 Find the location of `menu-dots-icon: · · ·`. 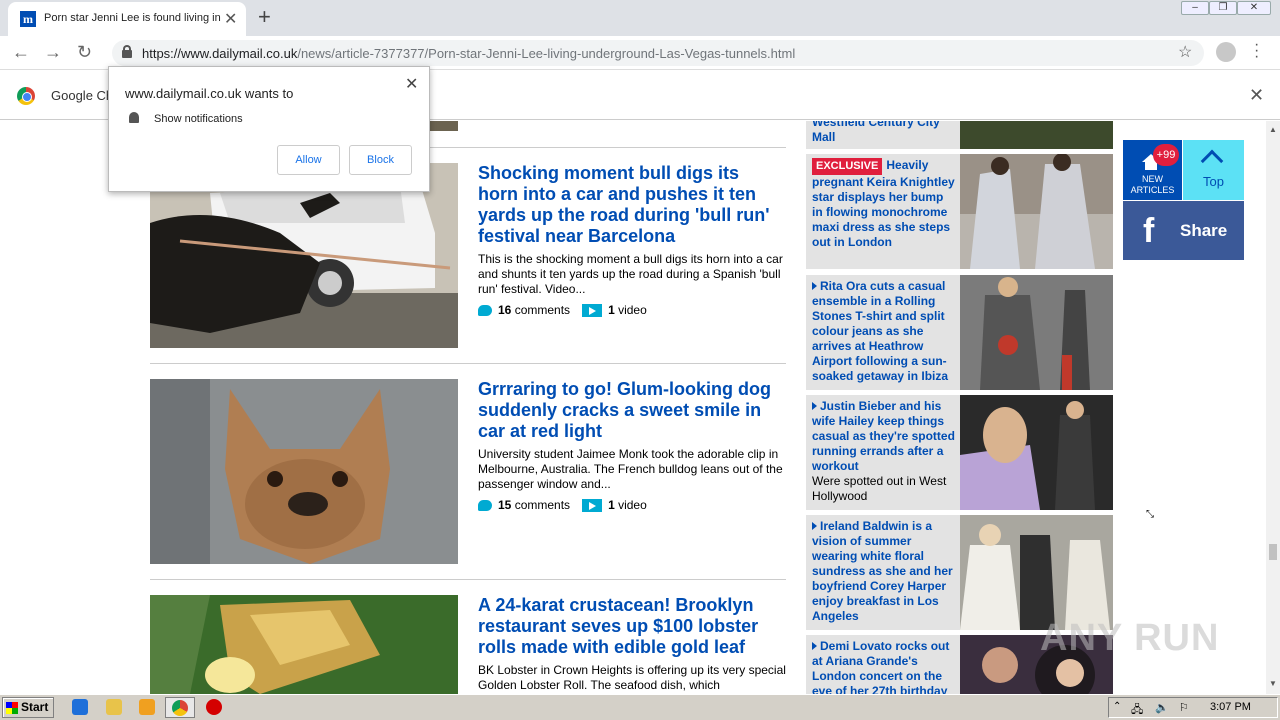

menu-dots-icon: · · · is located at coordinates (1256, 51).